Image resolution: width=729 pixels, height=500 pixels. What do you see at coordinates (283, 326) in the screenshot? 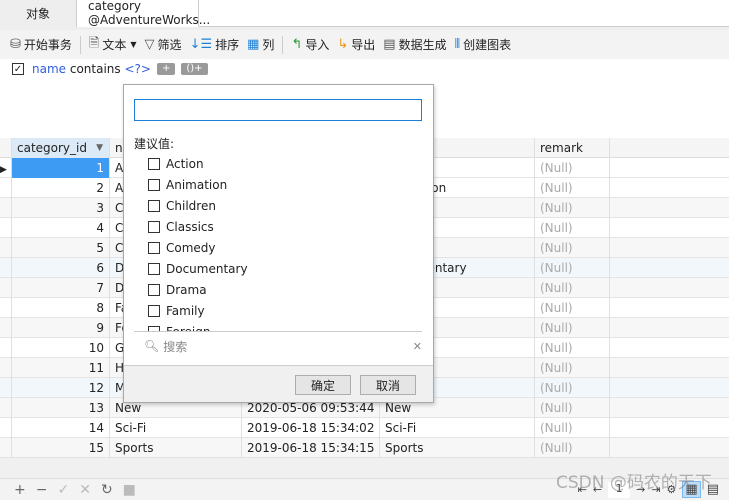
I see `suggestion-item: Foreign` at bounding box center [283, 326].